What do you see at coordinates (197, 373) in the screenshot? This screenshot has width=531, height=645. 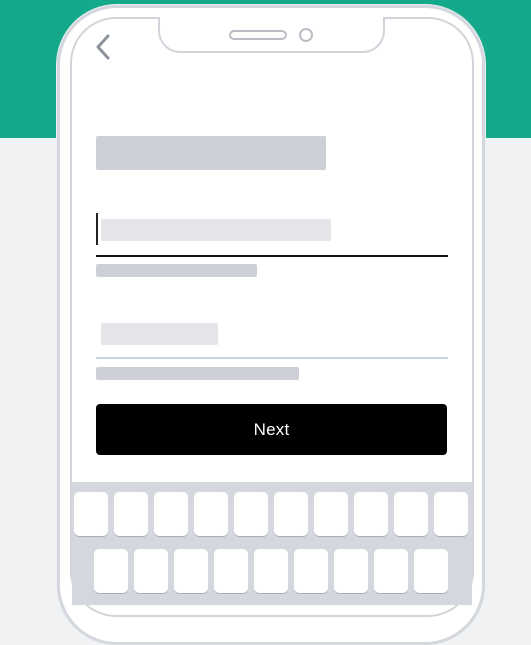 I see `second-field-helper-placeholder` at bounding box center [197, 373].